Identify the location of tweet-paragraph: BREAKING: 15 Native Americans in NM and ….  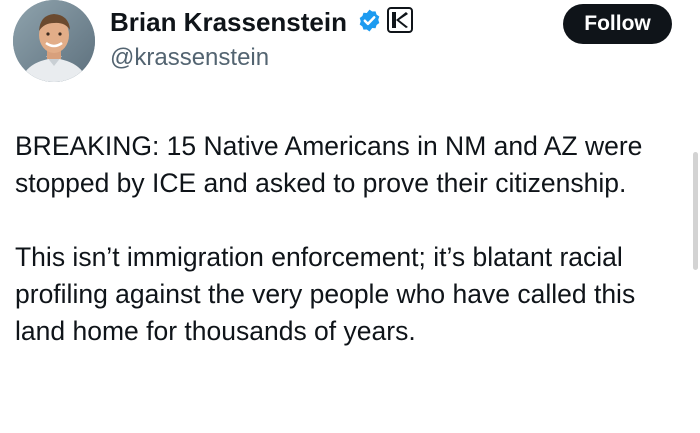
(329, 164).